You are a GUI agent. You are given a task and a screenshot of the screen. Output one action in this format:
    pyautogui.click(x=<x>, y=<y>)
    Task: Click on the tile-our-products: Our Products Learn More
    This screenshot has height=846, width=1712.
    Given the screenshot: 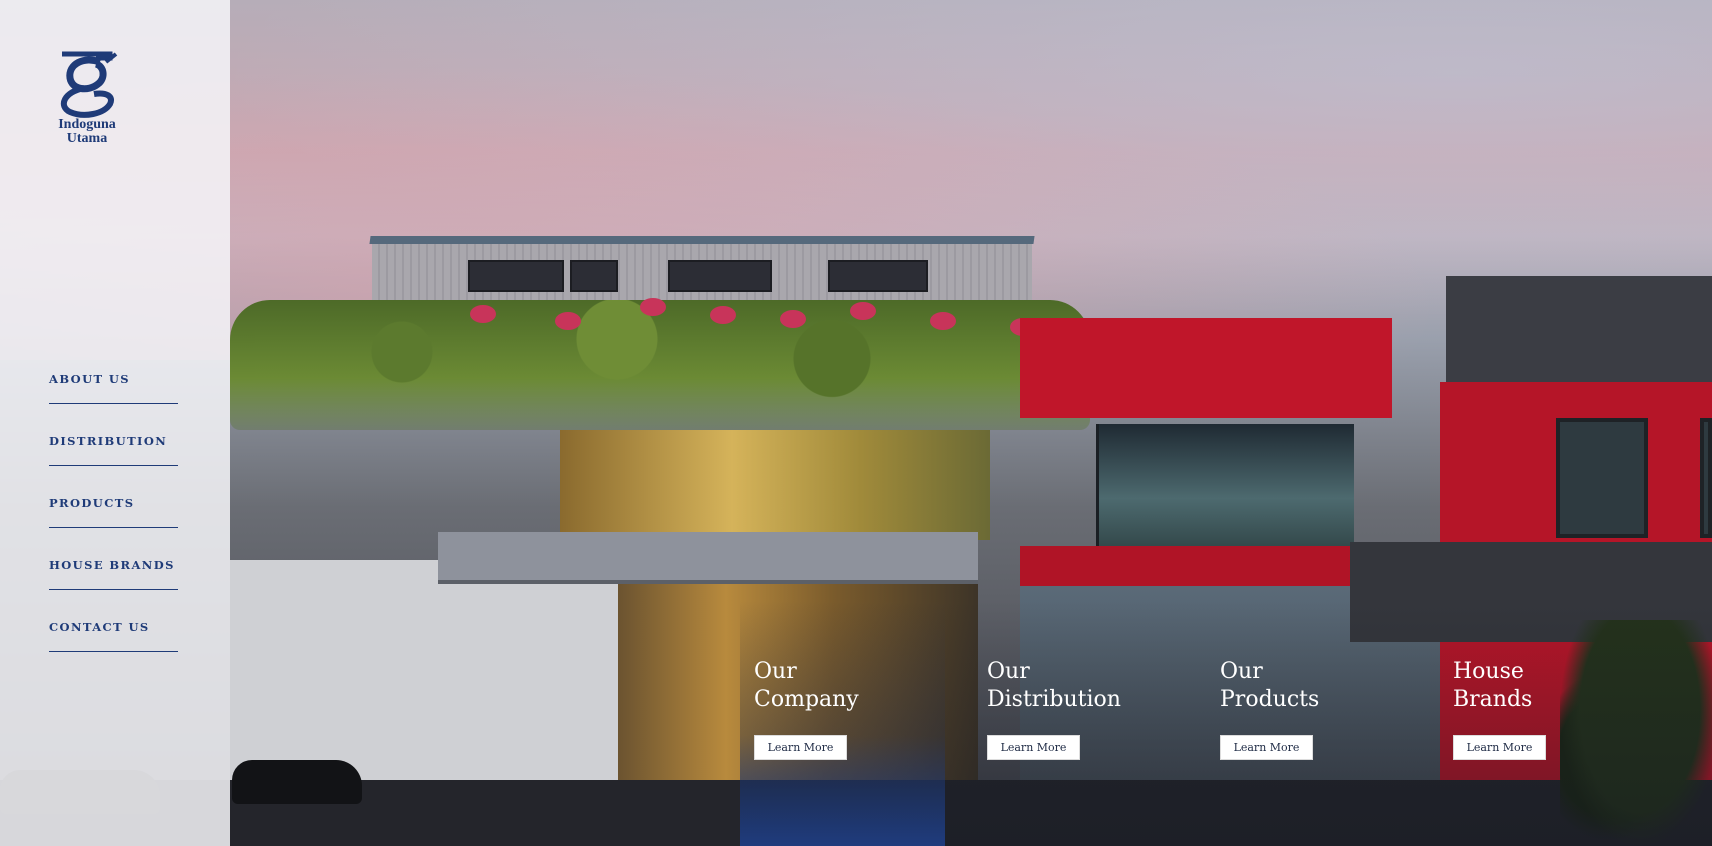 What is the action you would take?
    pyautogui.click(x=1308, y=723)
    